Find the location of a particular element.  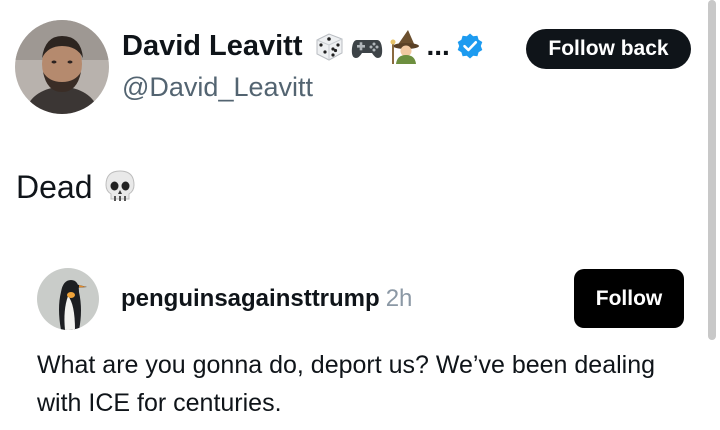

quoted-username: penguinsagainsttrump is located at coordinates (250, 298).